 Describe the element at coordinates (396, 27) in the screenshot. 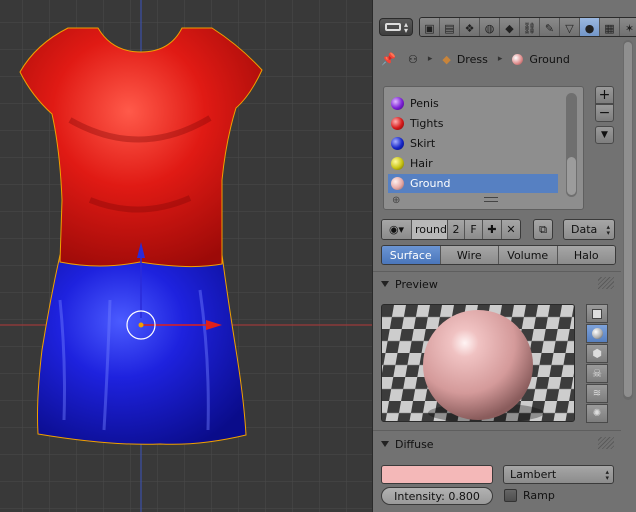

I see `properties-editor-icon: ▴ ▾` at that location.